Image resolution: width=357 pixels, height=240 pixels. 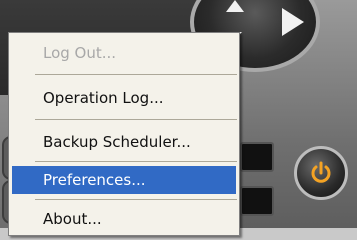 What do you see at coordinates (293, 22) in the screenshot?
I see `play-arrow-icon` at bounding box center [293, 22].